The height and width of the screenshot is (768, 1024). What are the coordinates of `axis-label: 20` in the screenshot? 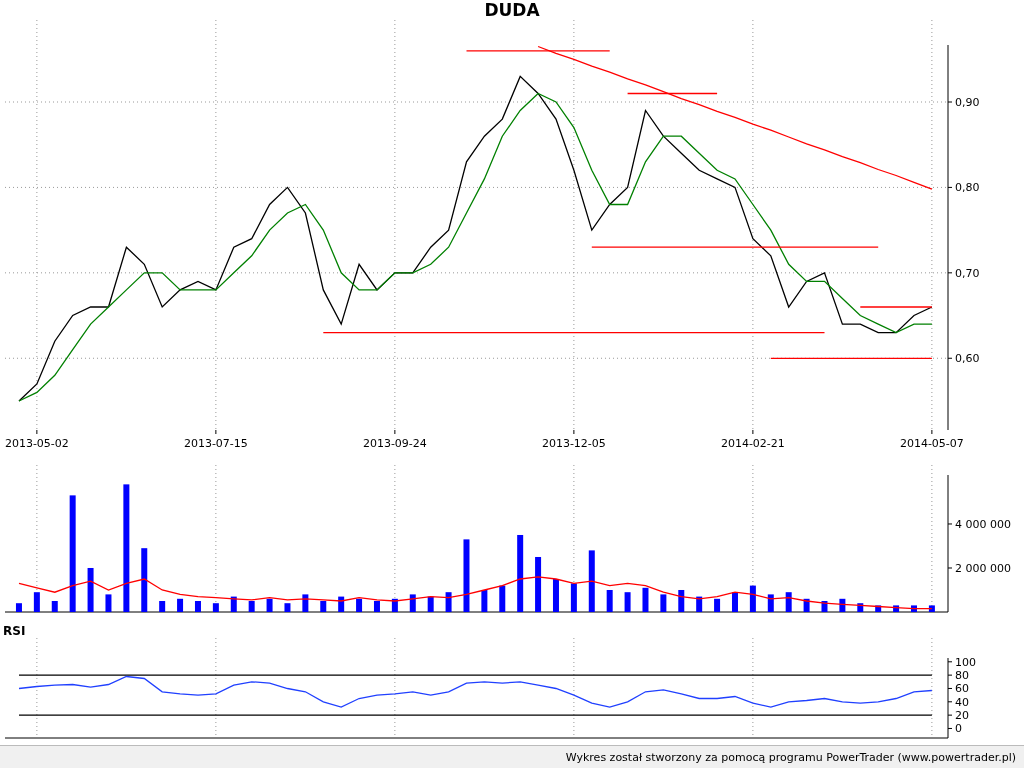 It's located at (962, 716).